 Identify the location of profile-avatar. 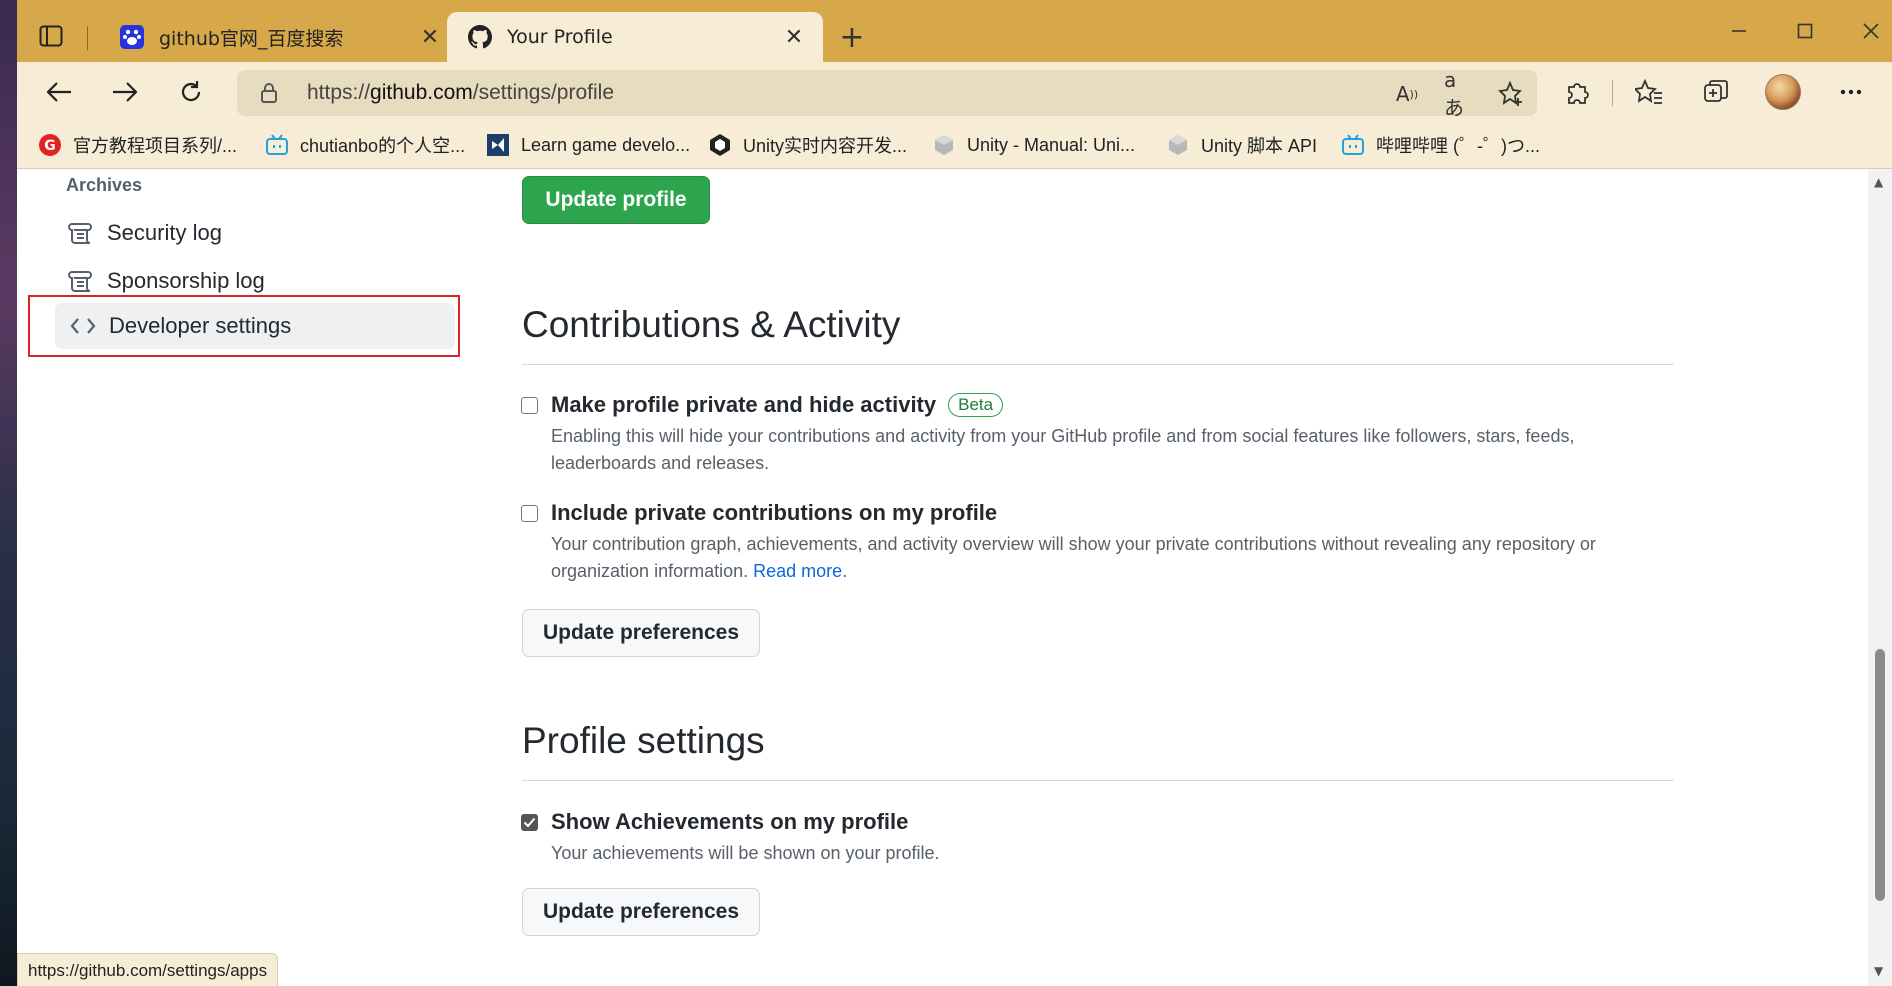
(1783, 92).